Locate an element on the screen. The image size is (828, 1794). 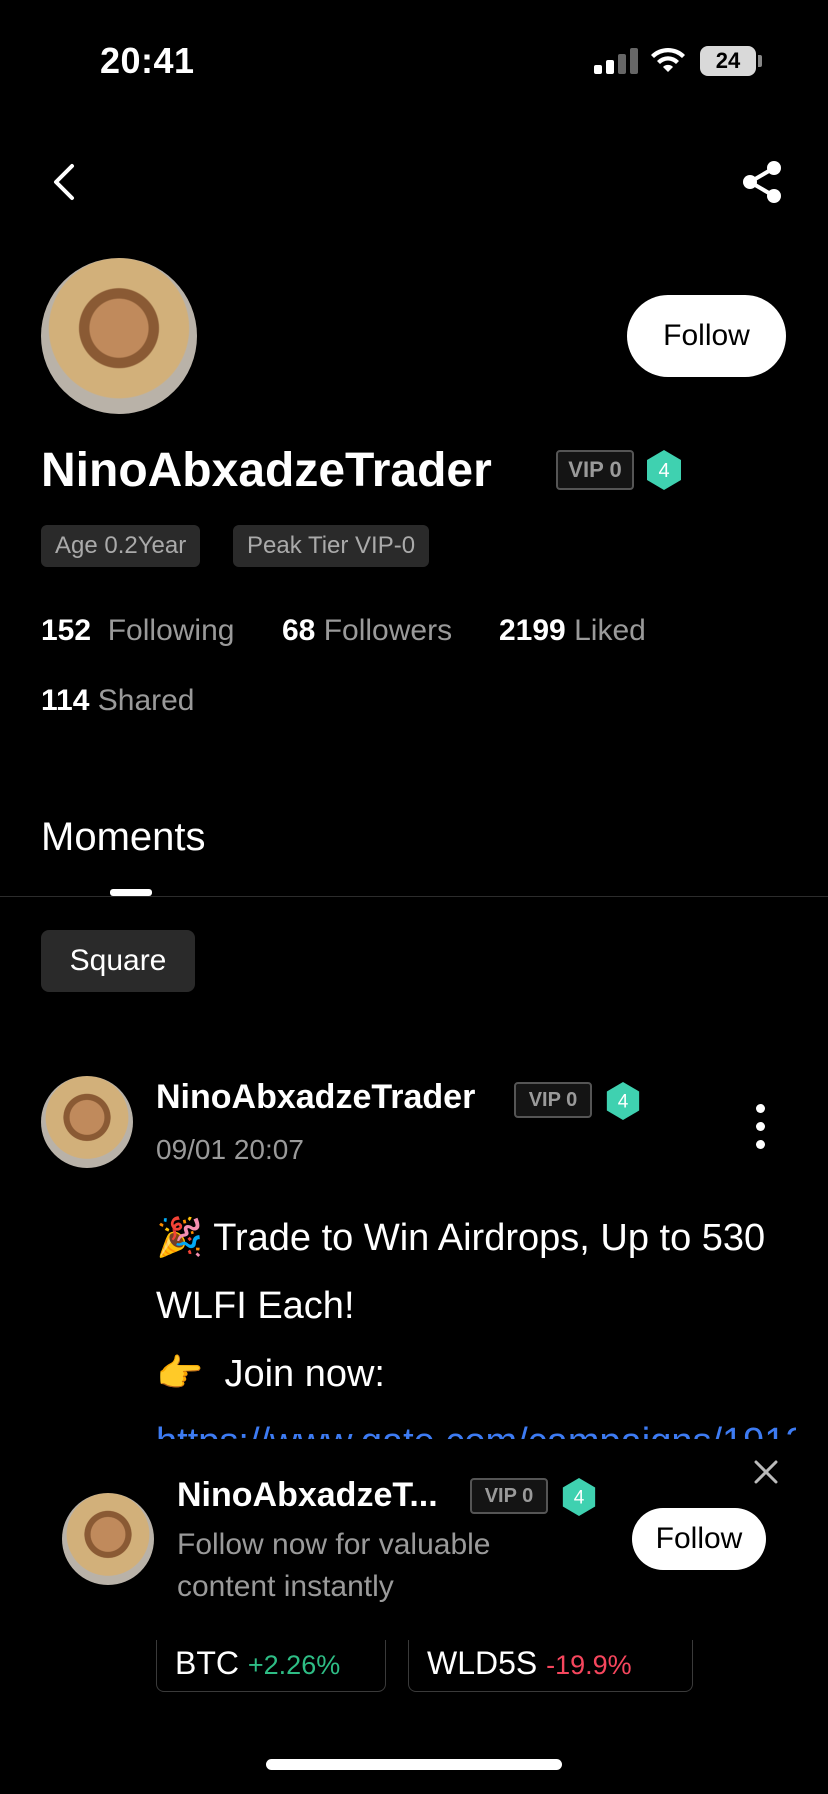
ticker-chip: BTC +2.26% is located at coordinates (271, 1666).